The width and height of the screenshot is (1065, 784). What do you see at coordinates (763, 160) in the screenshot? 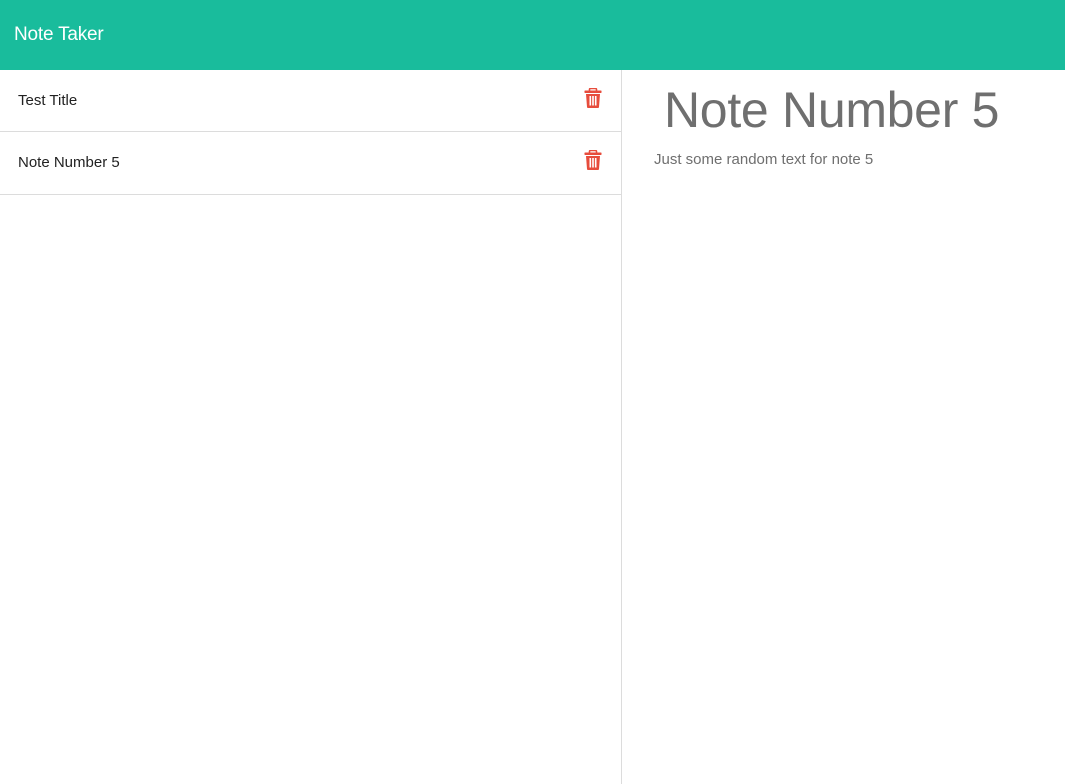
I see `note-text-field: Just some random text for note 5` at bounding box center [763, 160].